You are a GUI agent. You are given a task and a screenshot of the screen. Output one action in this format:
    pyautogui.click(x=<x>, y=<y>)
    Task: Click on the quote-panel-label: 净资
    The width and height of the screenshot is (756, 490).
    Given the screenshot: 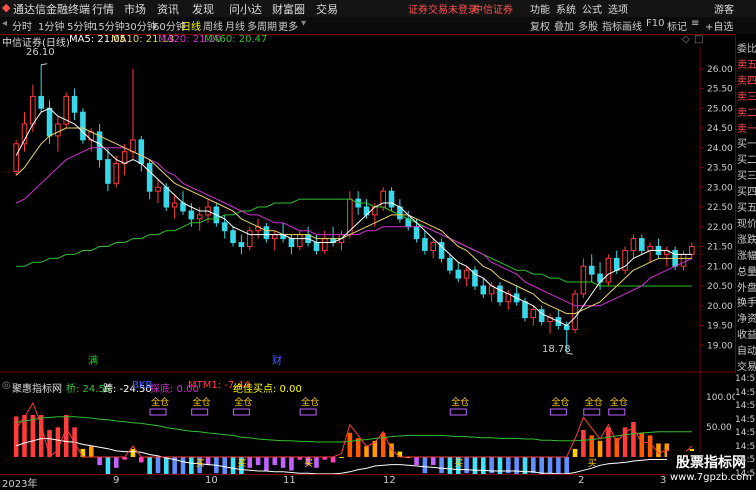 What is the action you would take?
    pyautogui.click(x=746, y=320)
    